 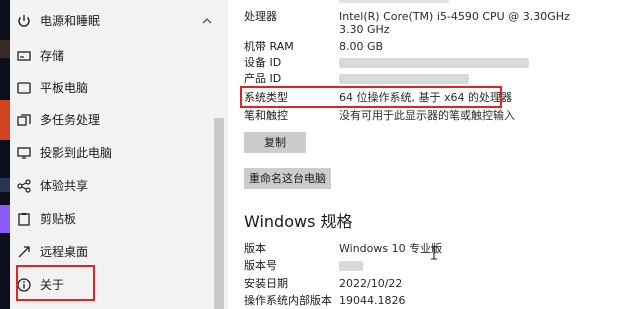 What do you see at coordinates (255, 248) in the screenshot?
I see `edition-label: 版本` at bounding box center [255, 248].